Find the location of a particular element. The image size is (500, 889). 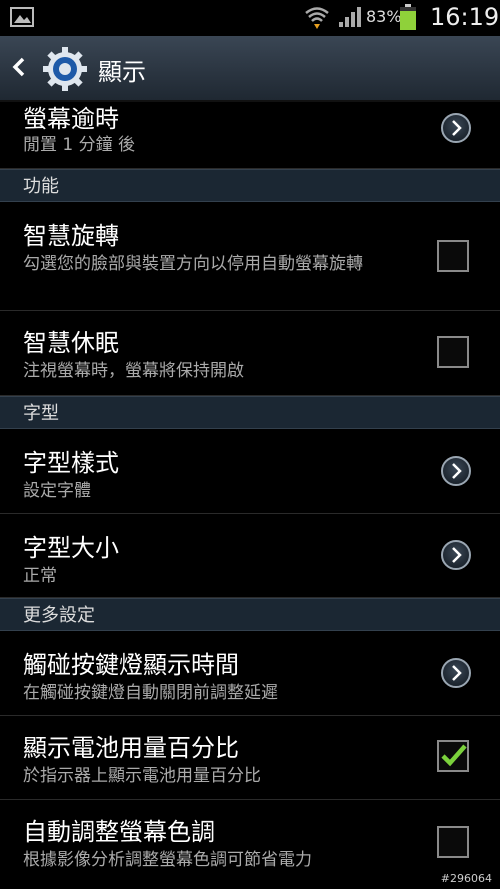

smart-stay-checkbox is located at coordinates (453, 352).